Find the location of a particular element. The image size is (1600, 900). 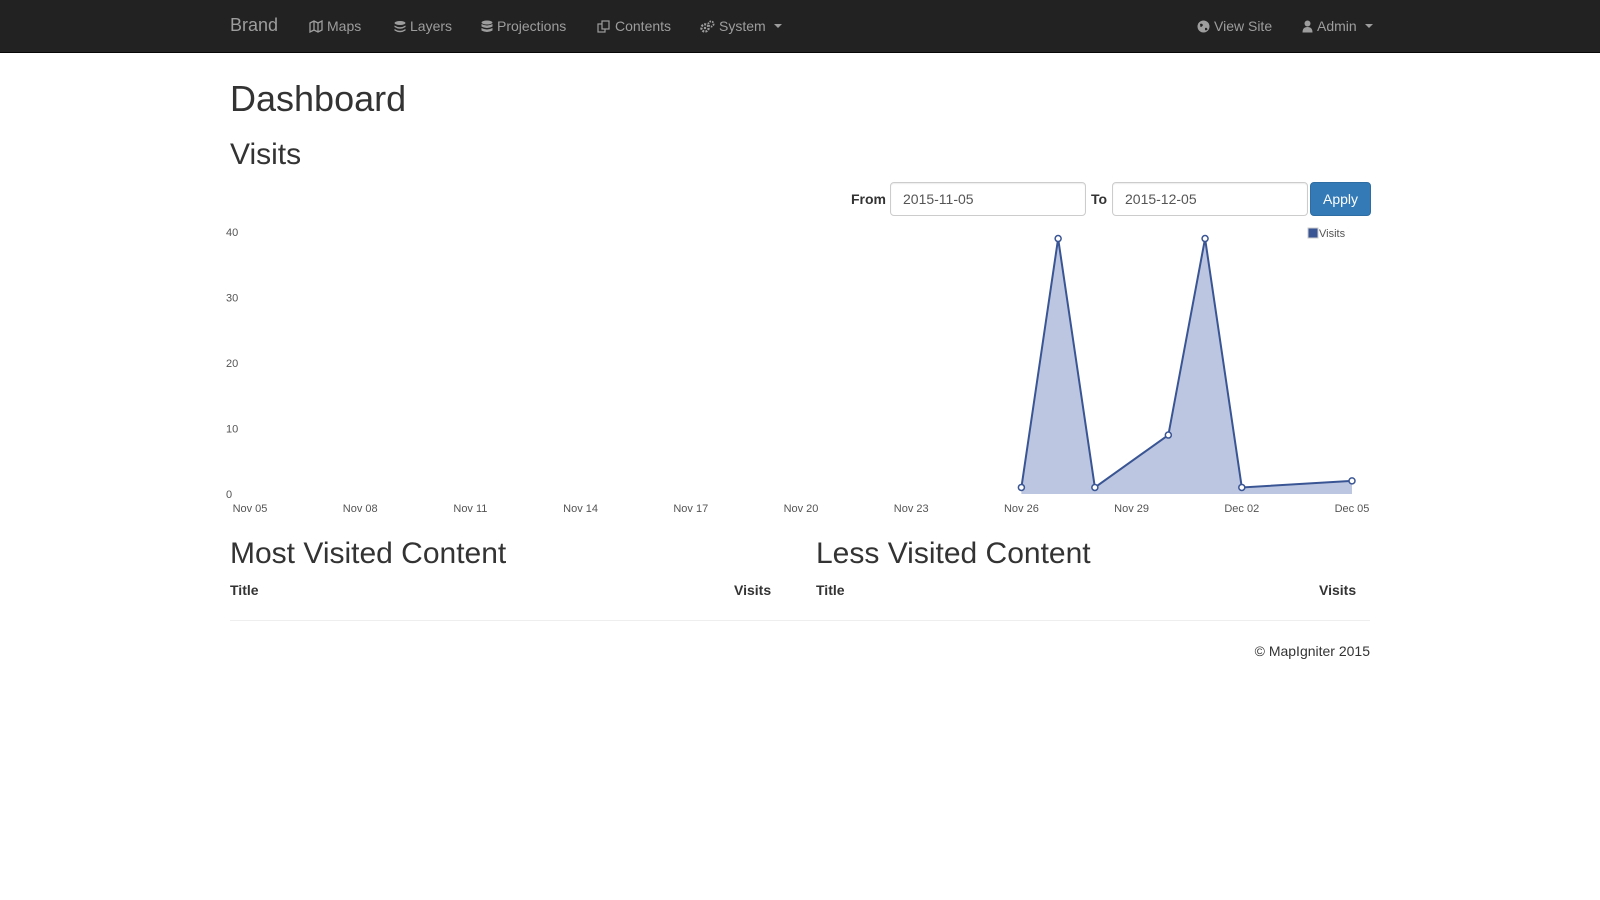

most-visited-heading: Most Visited Content is located at coordinates (368, 553).